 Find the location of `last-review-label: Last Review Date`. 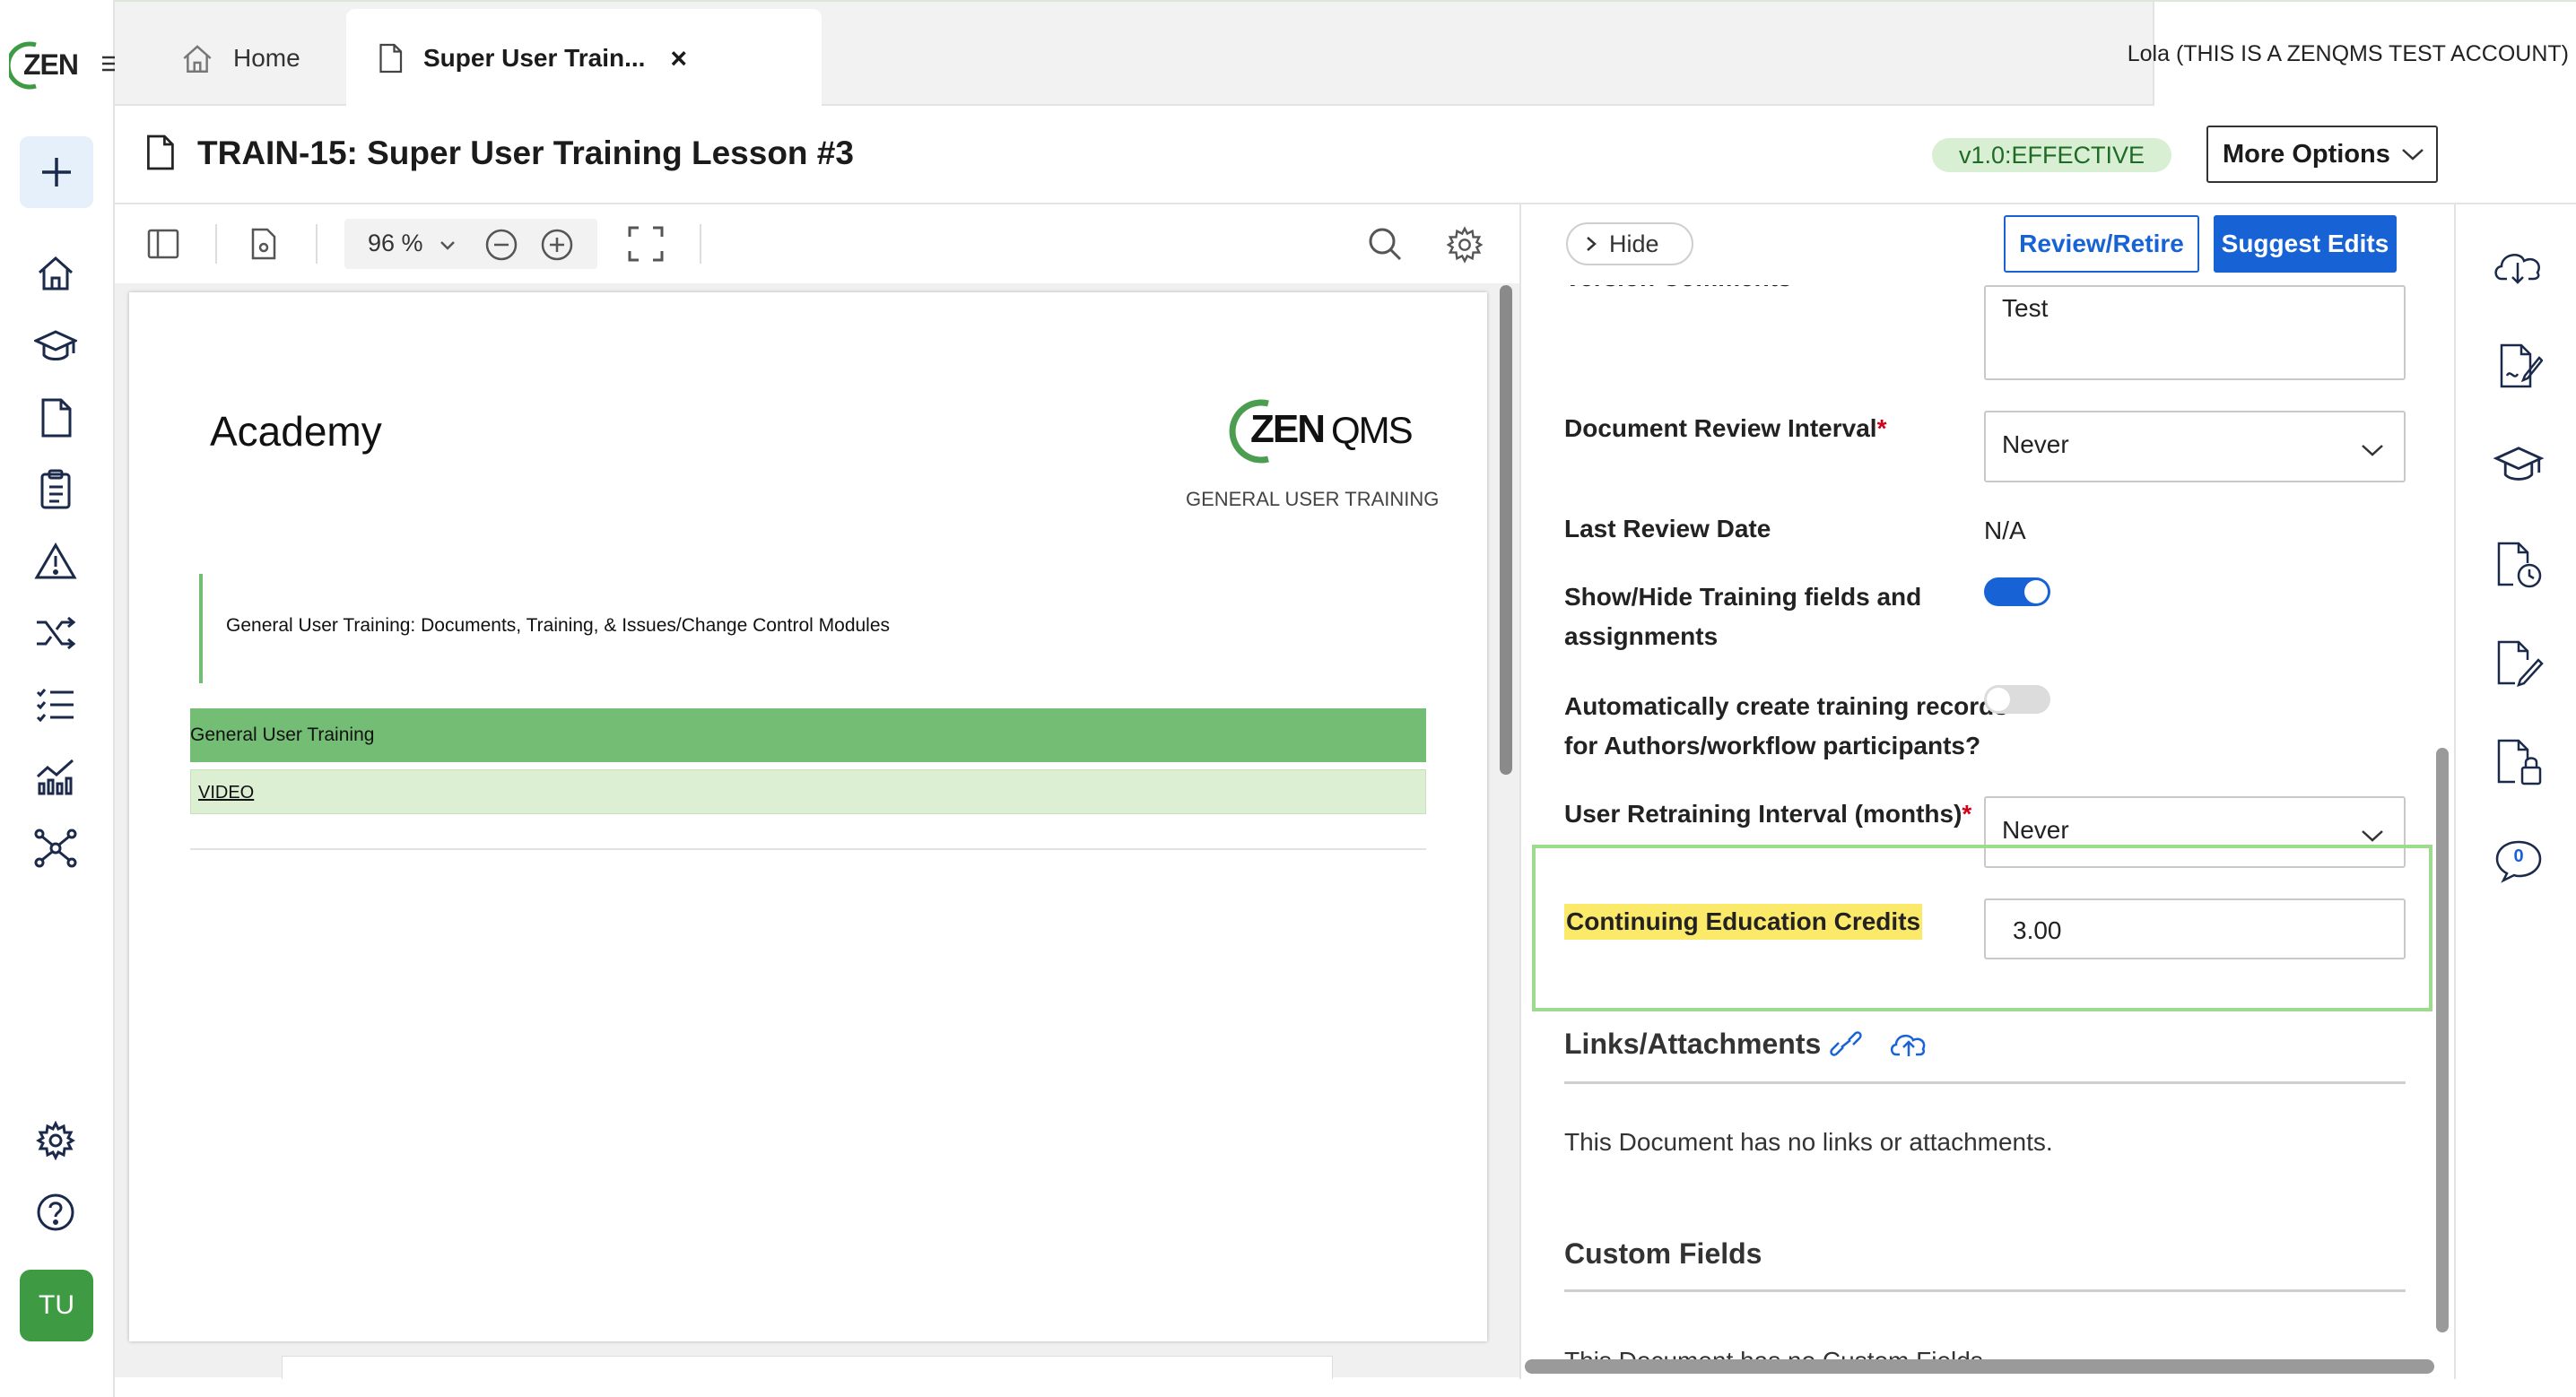

last-review-label: Last Review Date is located at coordinates (1667, 528).